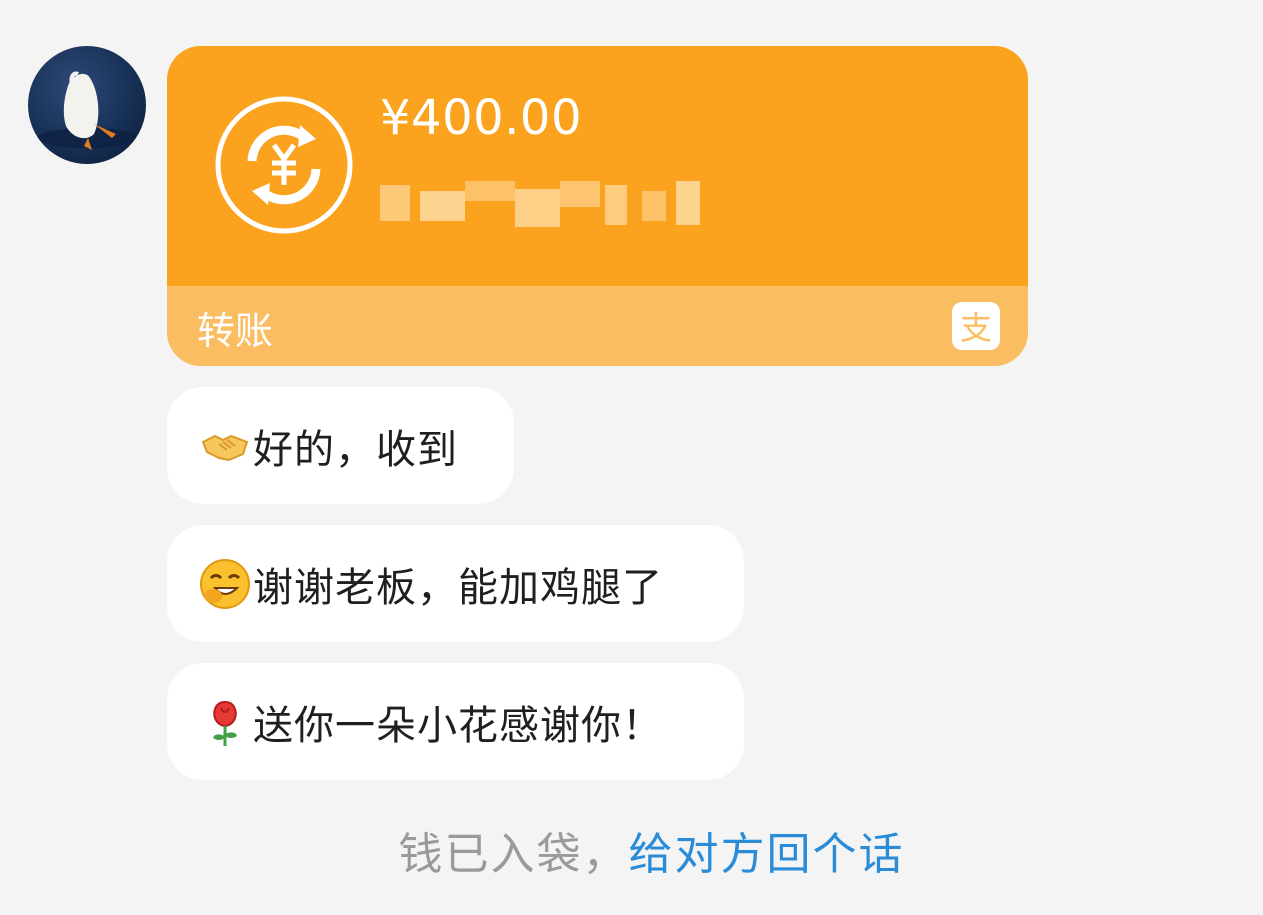 The image size is (1263, 915). What do you see at coordinates (225, 584) in the screenshot?
I see `grinning-hand-over-mouth-icon` at bounding box center [225, 584].